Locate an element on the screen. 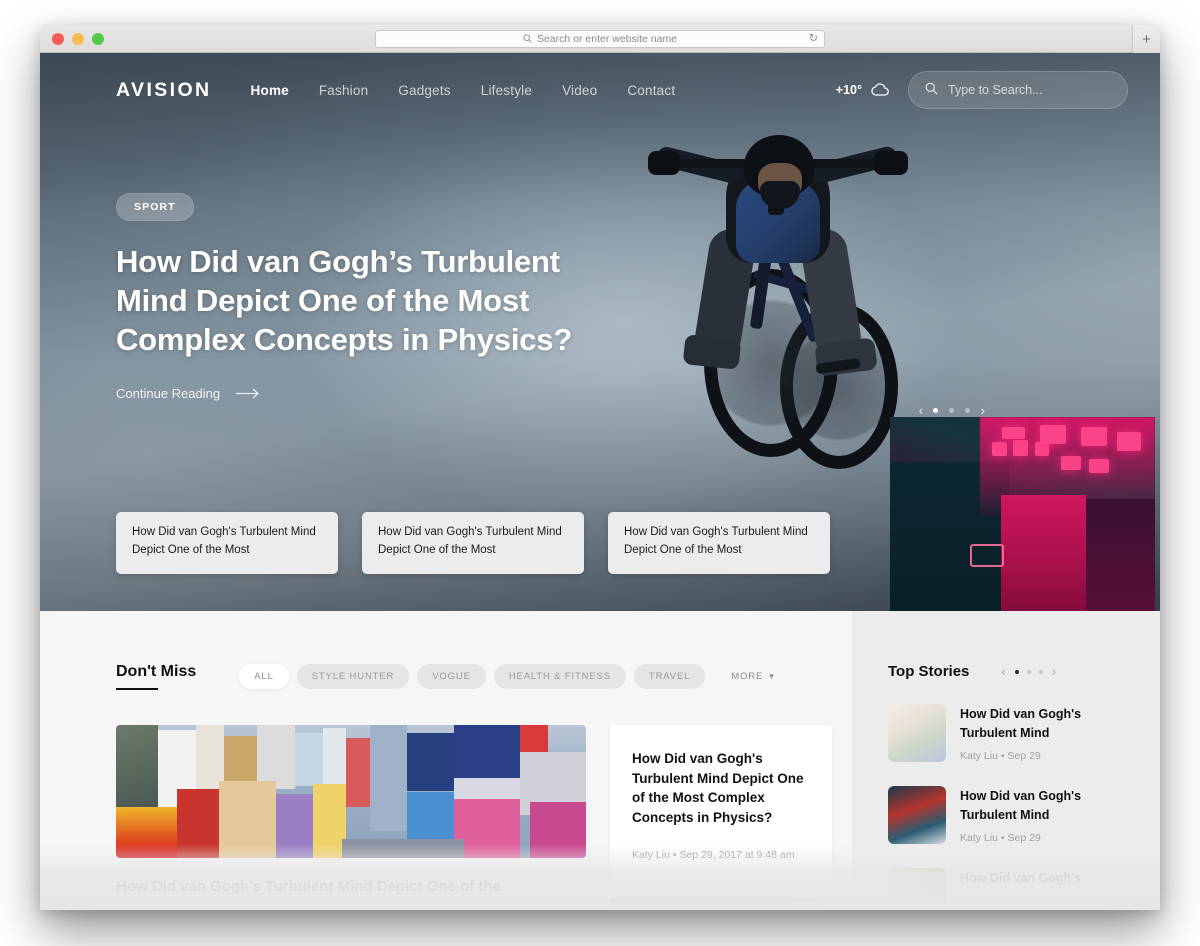 The width and height of the screenshot is (1200, 946). nav-item-video: Video is located at coordinates (579, 90).